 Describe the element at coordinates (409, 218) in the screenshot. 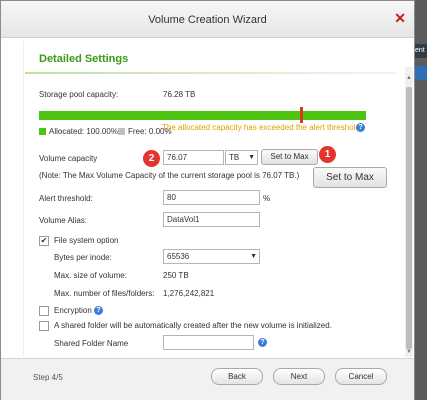

I see `scrollbar-thumb` at that location.